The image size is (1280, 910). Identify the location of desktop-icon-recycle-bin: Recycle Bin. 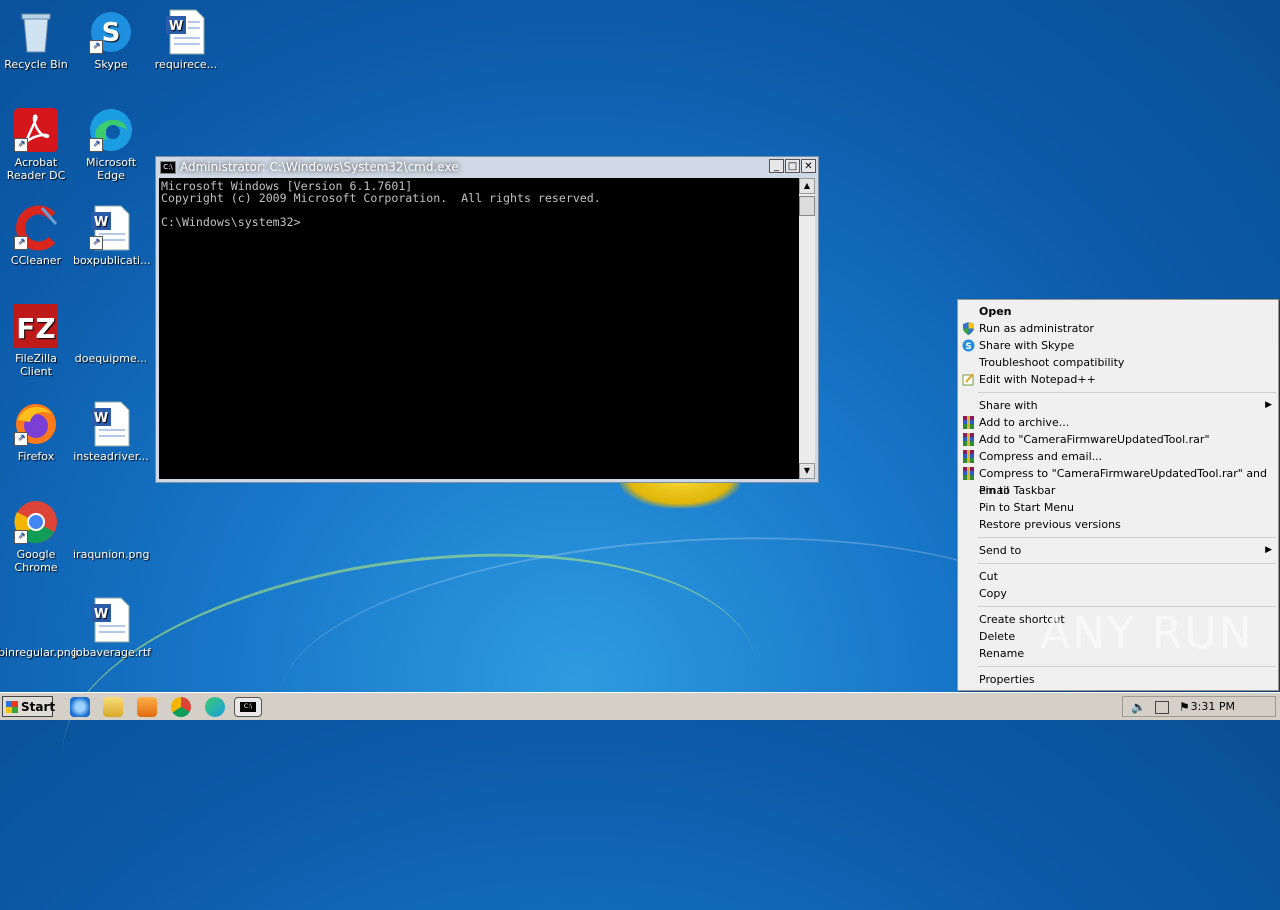
(37, 39).